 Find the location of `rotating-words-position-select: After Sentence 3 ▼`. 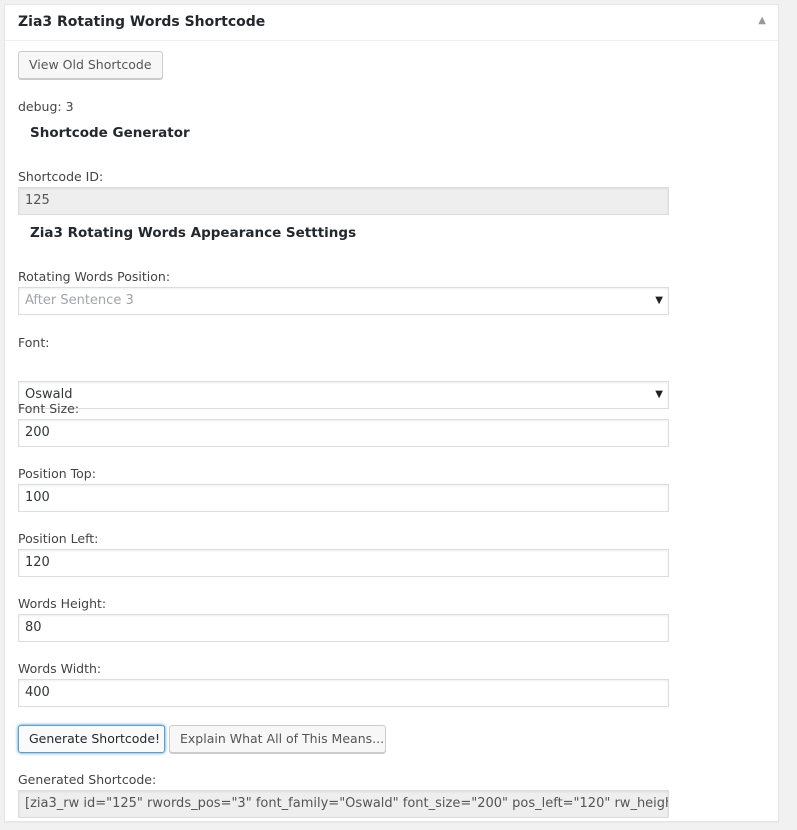

rotating-words-position-select: After Sentence 3 ▼ is located at coordinates (343, 301).